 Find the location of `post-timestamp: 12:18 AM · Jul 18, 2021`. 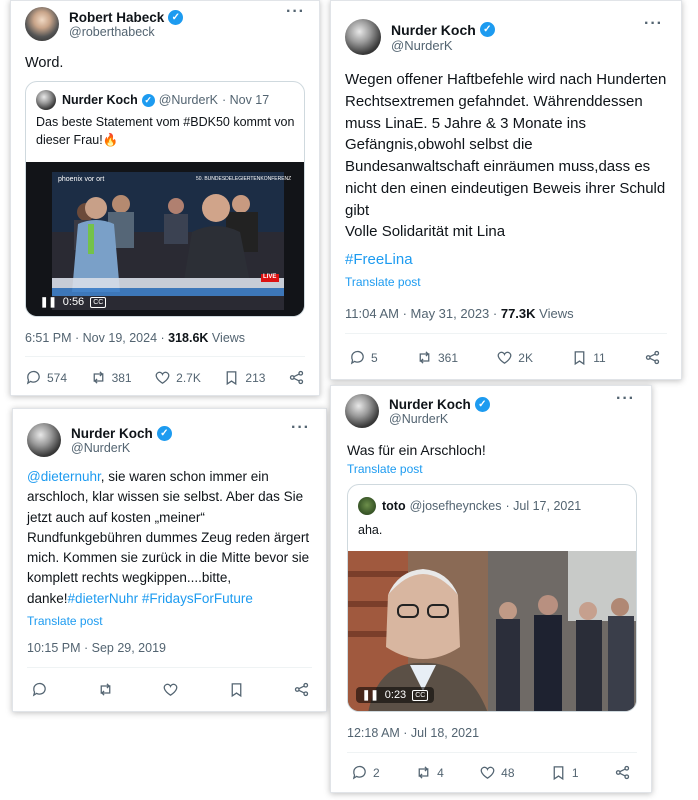

post-timestamp: 12:18 AM · Jul 18, 2021 is located at coordinates (413, 733).